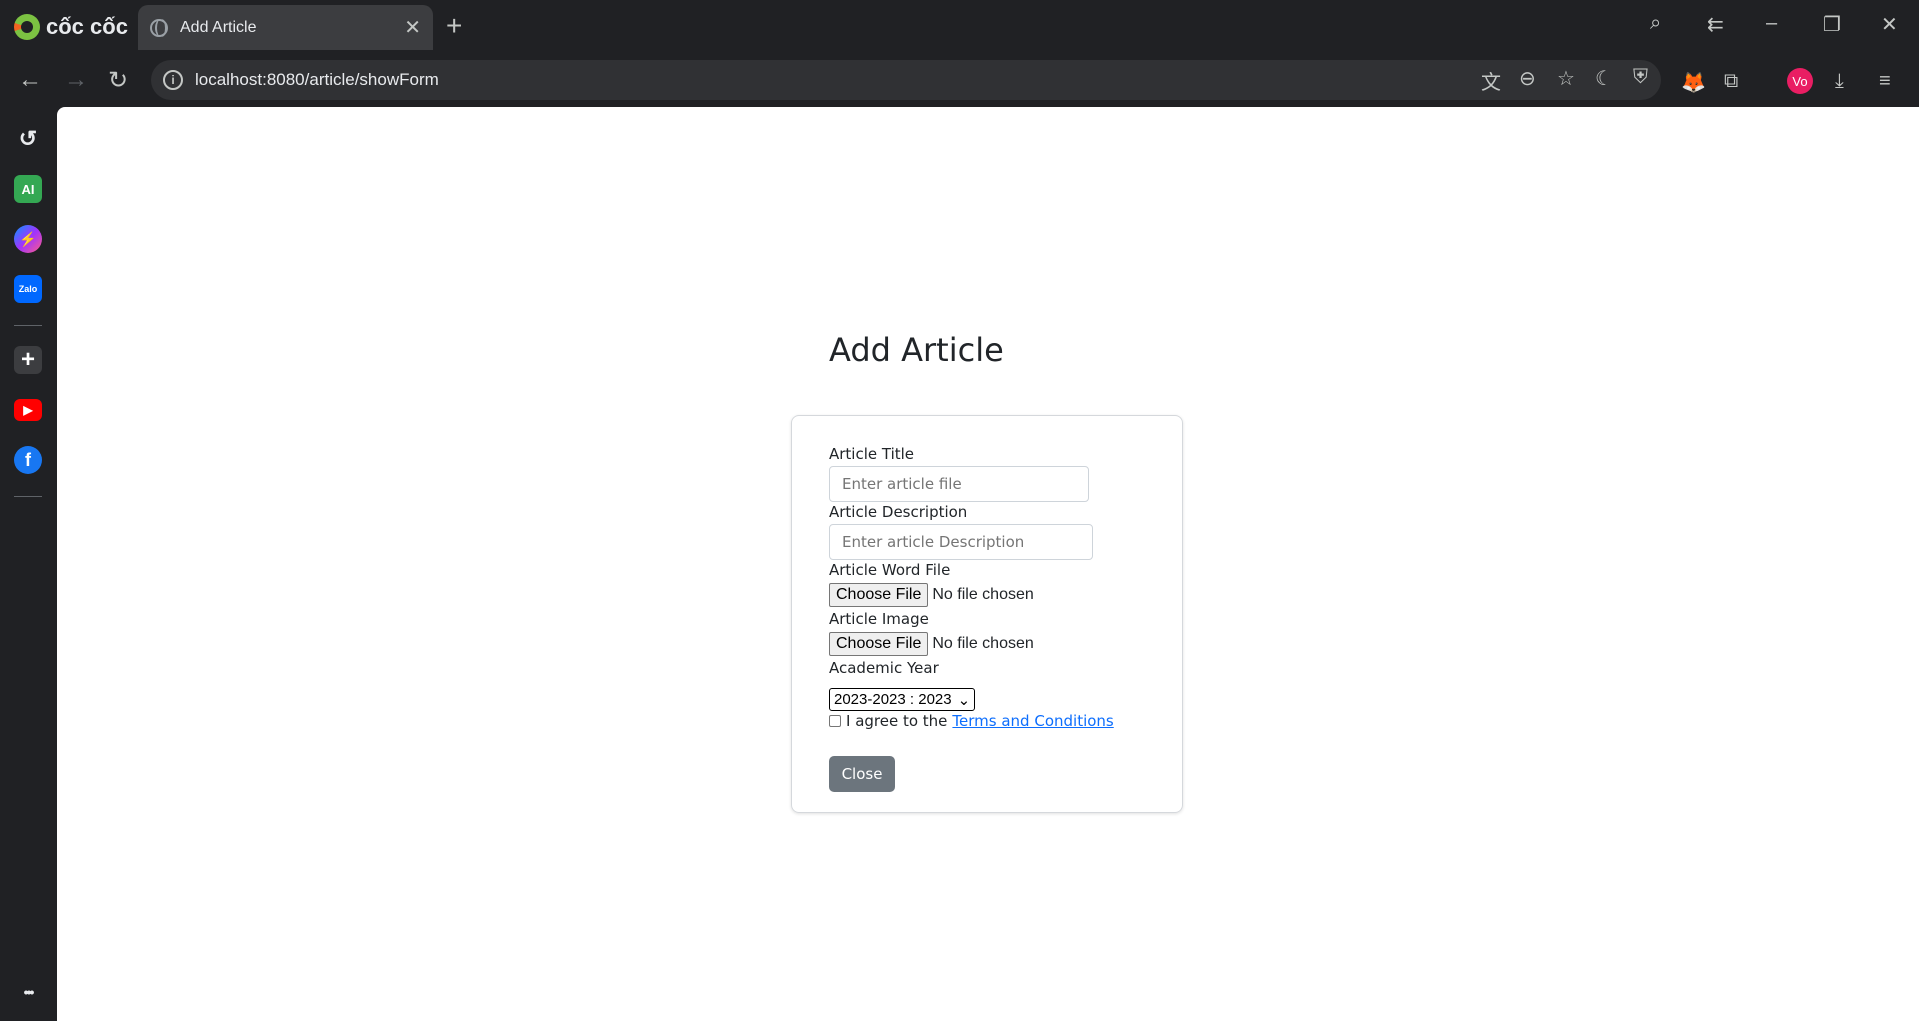 The image size is (1919, 1021). What do you see at coordinates (1604, 78) in the screenshot?
I see `dark-mode-icon: ☾` at bounding box center [1604, 78].